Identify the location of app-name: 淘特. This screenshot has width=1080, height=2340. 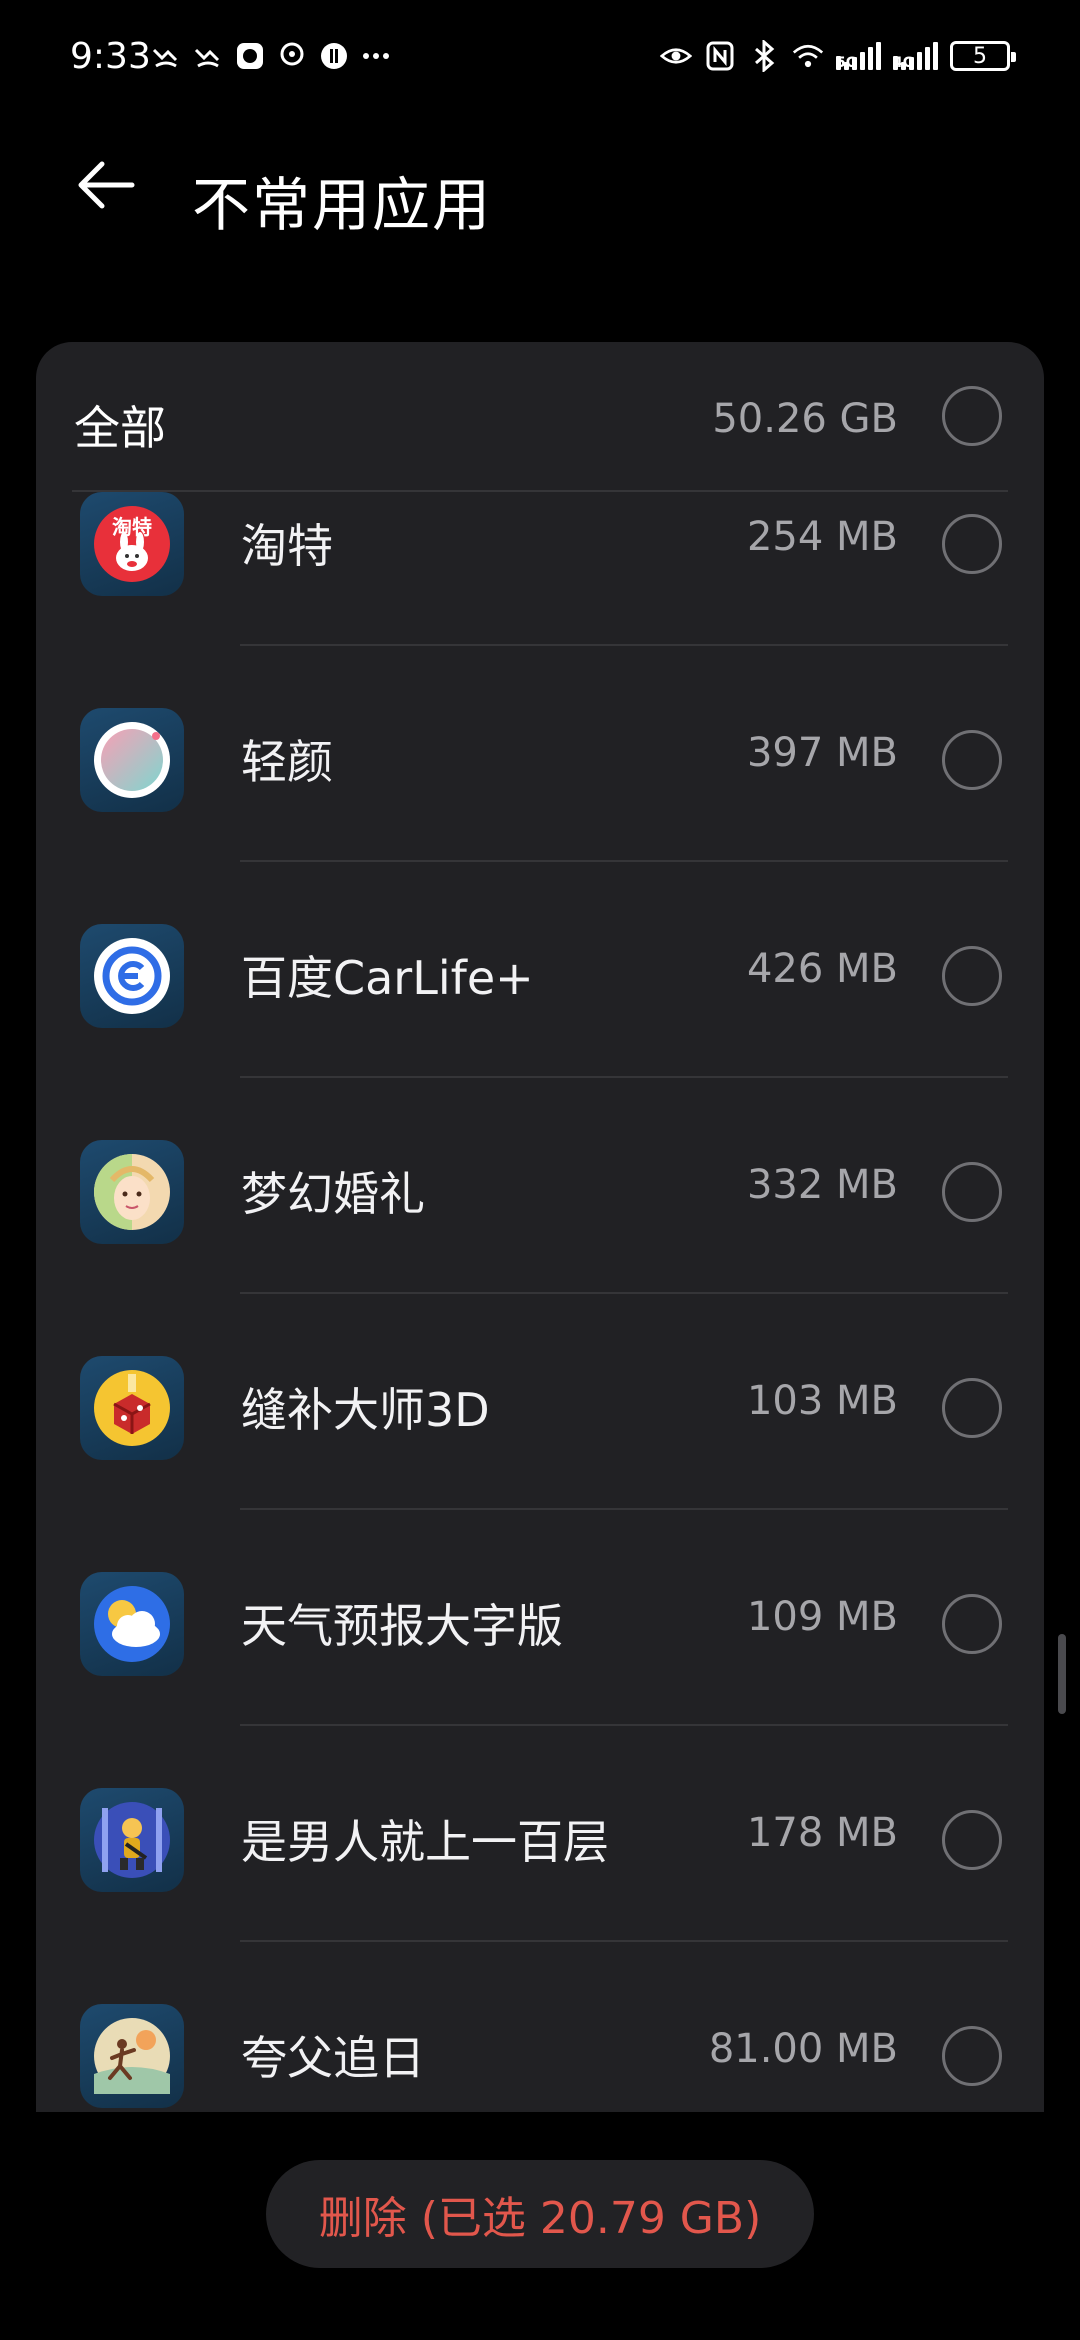
(287, 546).